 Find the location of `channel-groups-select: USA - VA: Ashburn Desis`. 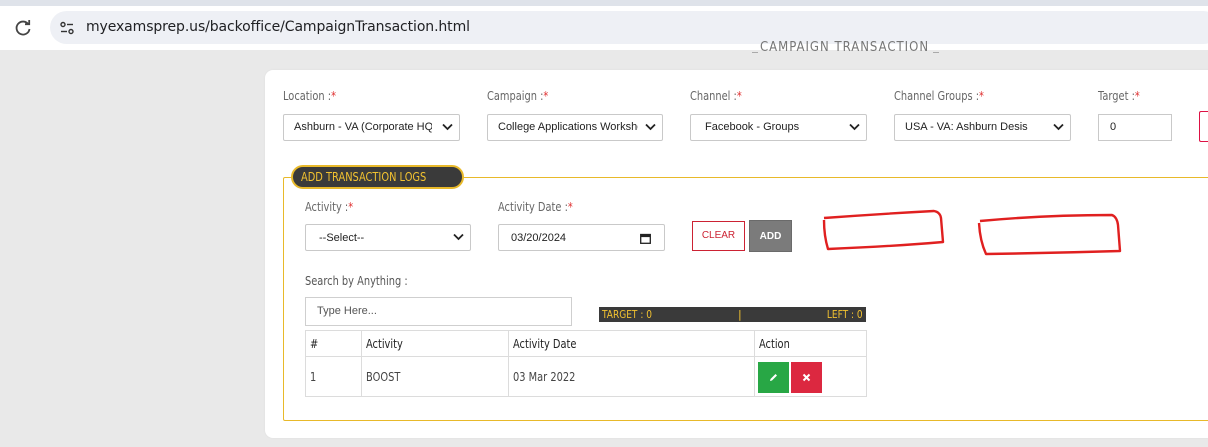

channel-groups-select: USA - VA: Ashburn Desis is located at coordinates (982, 127).